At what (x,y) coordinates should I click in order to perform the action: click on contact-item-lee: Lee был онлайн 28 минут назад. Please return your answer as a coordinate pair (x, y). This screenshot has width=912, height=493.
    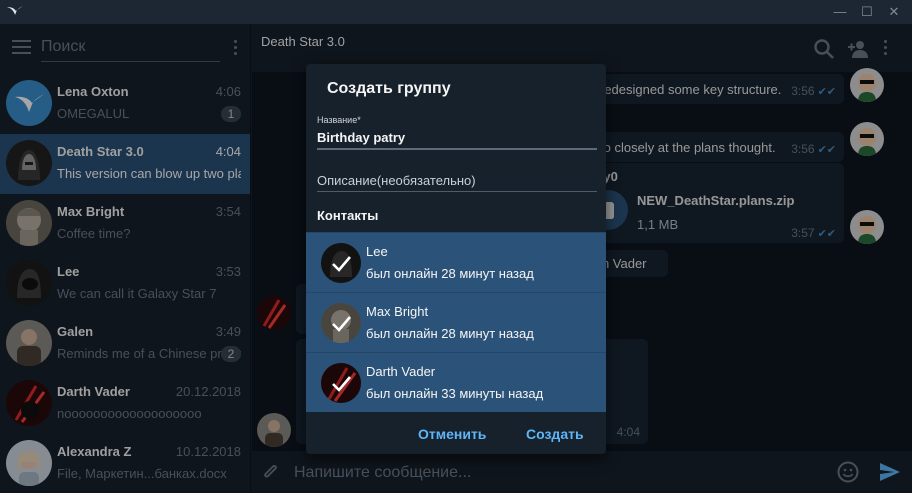
    Looking at the image, I should click on (456, 262).